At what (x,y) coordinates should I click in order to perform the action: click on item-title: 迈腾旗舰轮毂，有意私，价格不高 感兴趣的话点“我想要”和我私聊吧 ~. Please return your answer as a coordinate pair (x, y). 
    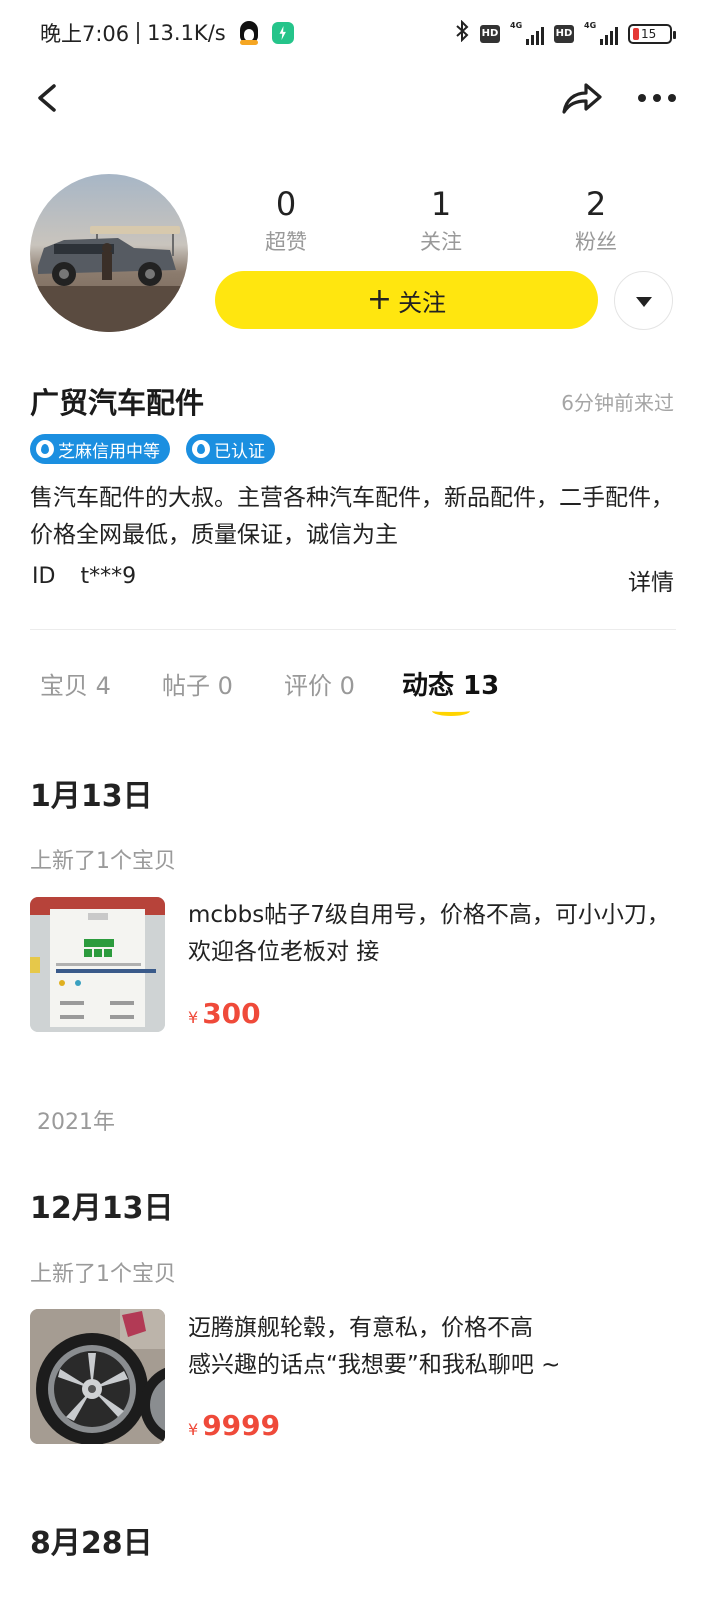
    Looking at the image, I should click on (433, 1347).